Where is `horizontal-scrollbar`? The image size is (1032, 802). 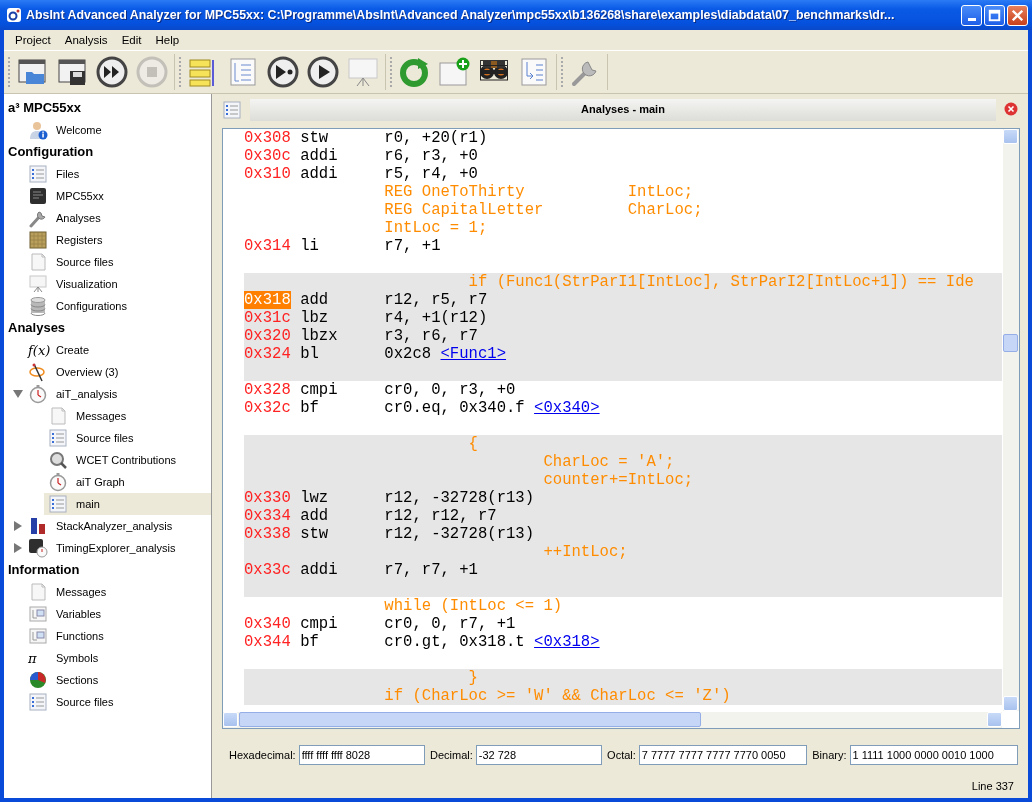
horizontal-scrollbar is located at coordinates (612, 720).